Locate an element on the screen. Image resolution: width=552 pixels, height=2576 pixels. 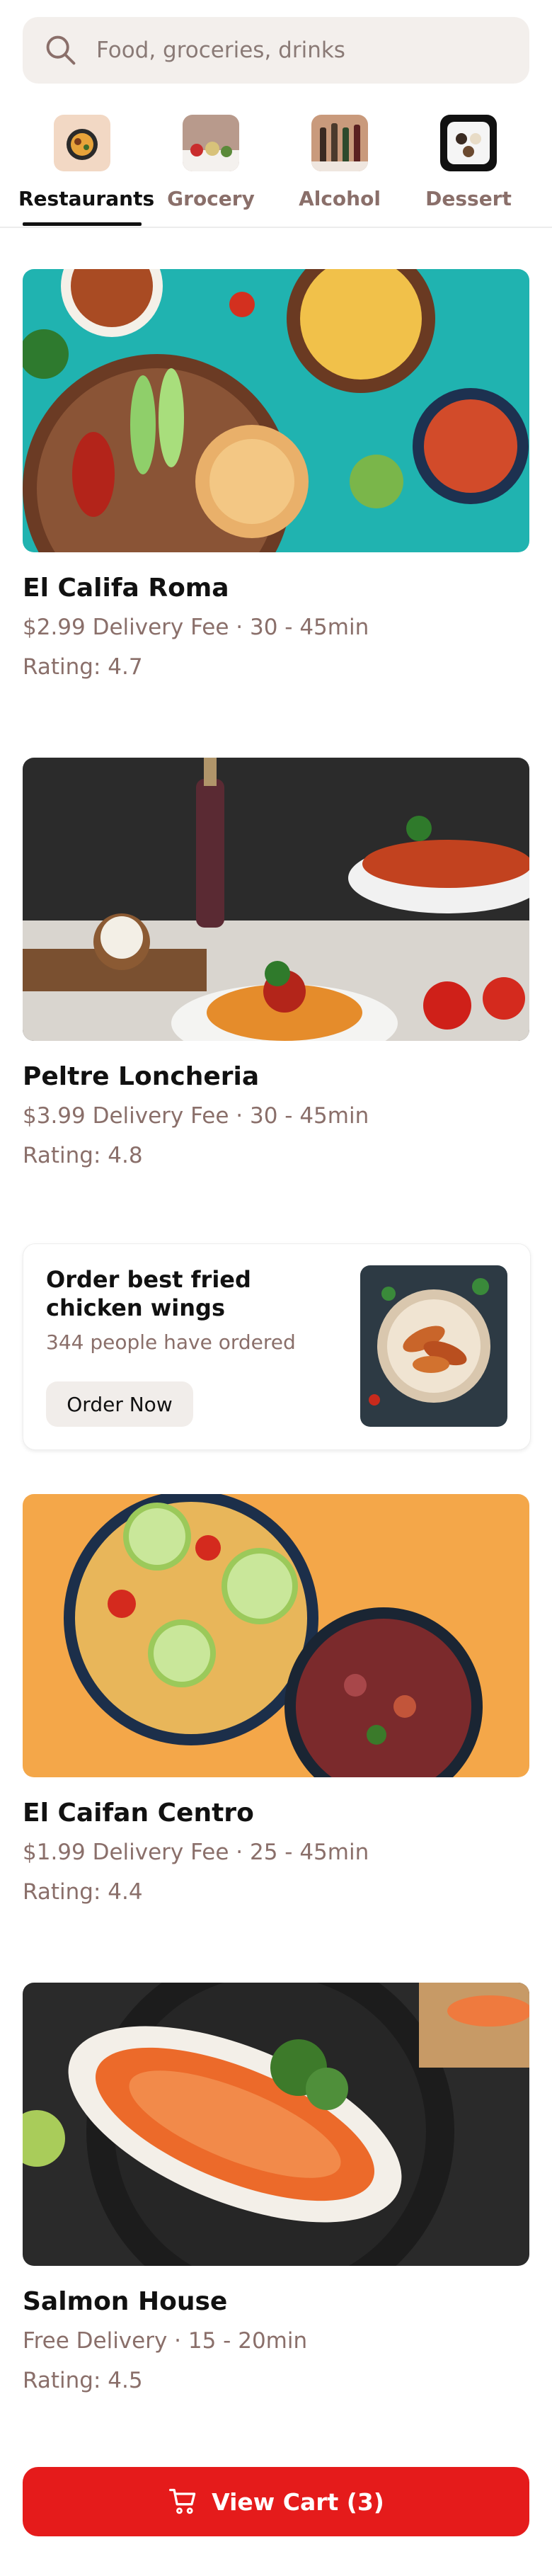
view-cart-button: View Cart (3) is located at coordinates (276, 2502).